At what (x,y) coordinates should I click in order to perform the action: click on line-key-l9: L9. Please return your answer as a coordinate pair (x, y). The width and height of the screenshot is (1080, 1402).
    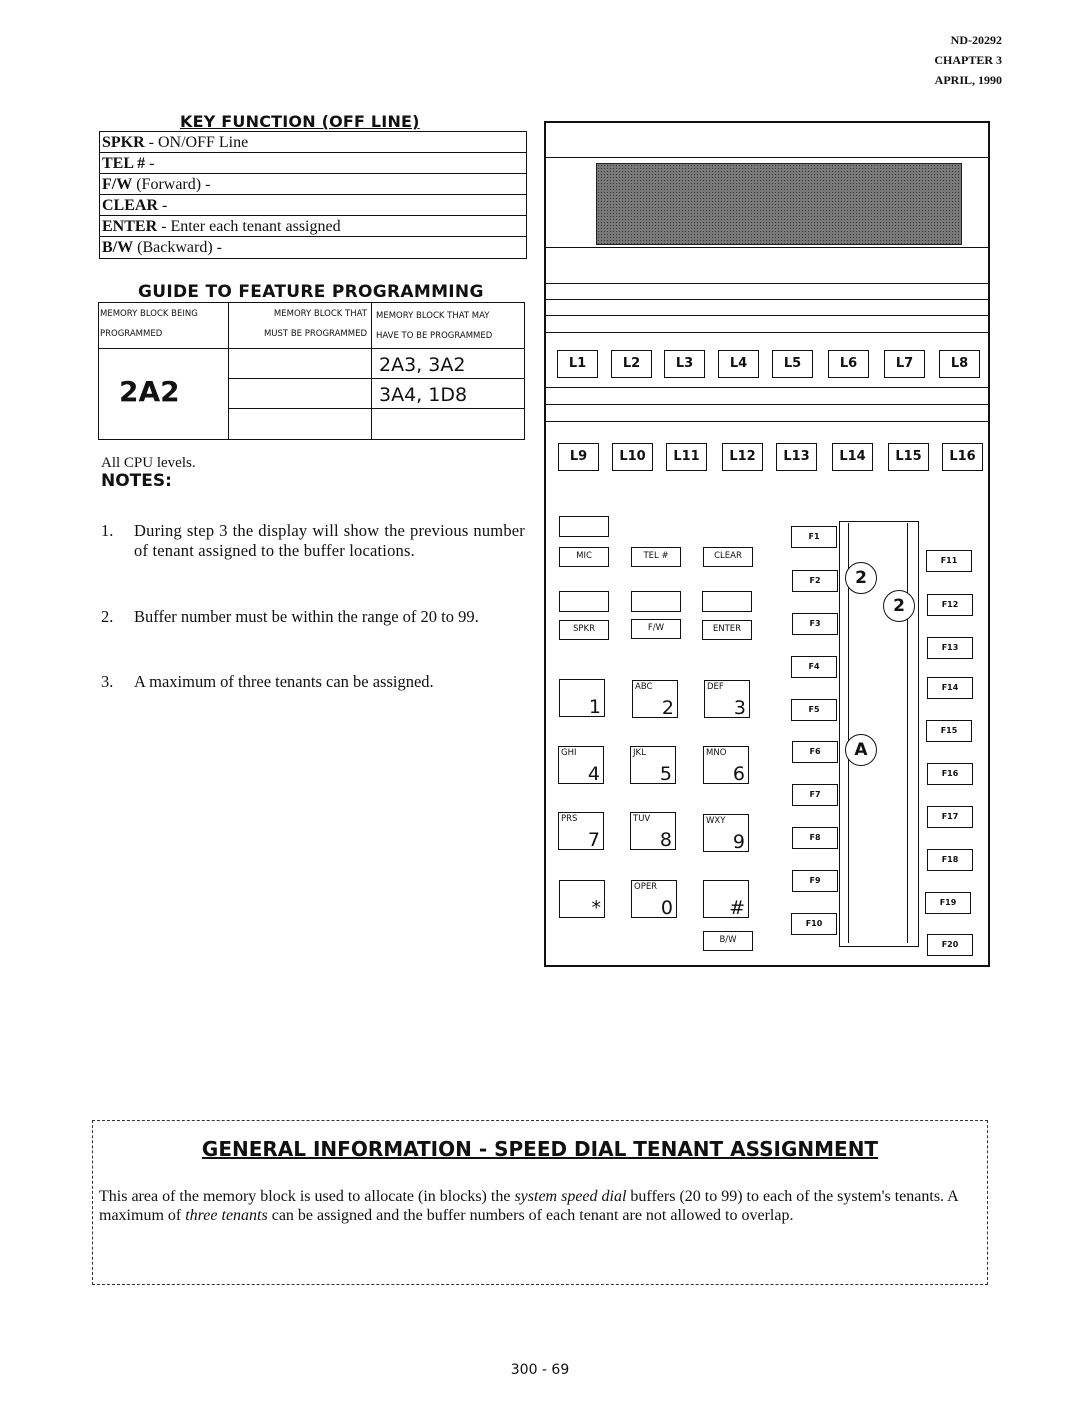
    Looking at the image, I should click on (578, 457).